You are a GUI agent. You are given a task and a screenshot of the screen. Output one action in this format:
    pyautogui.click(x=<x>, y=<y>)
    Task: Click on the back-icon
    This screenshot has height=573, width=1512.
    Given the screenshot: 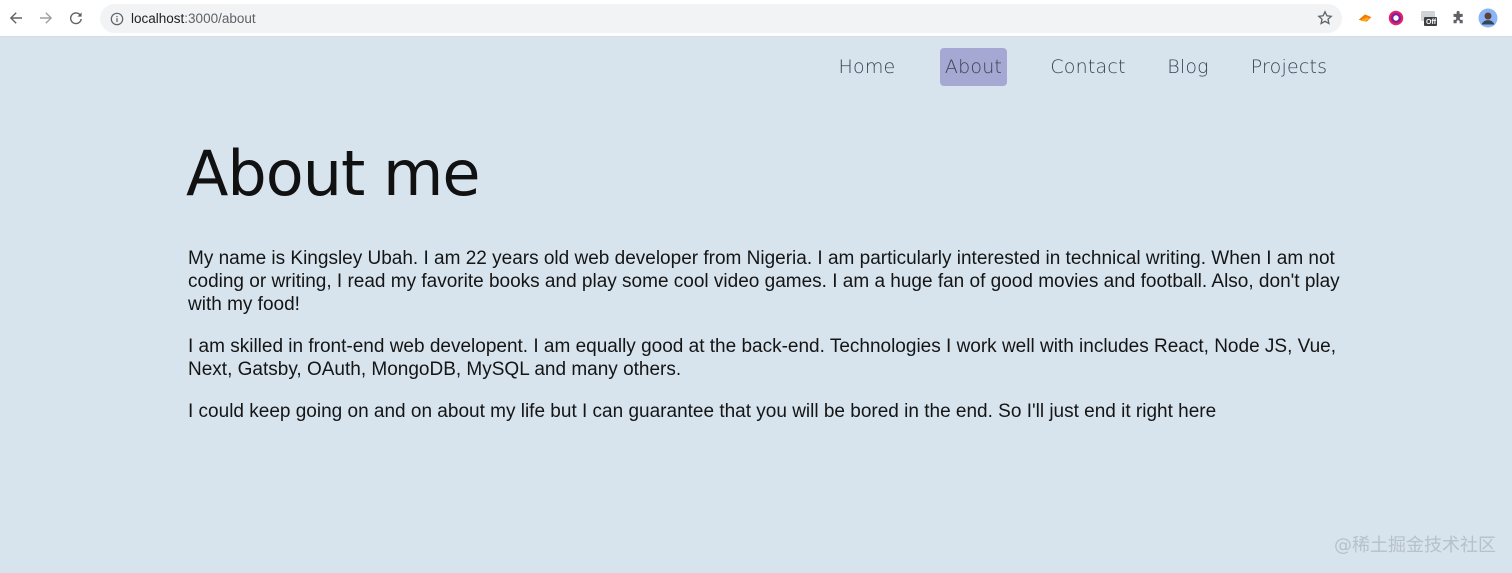 What is the action you would take?
    pyautogui.click(x=16, y=18)
    